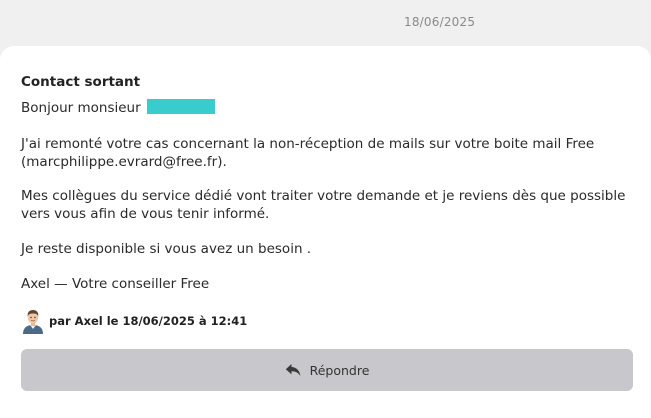  I want to click on message-greeting: Bonjour monsieur, so click(118, 108).